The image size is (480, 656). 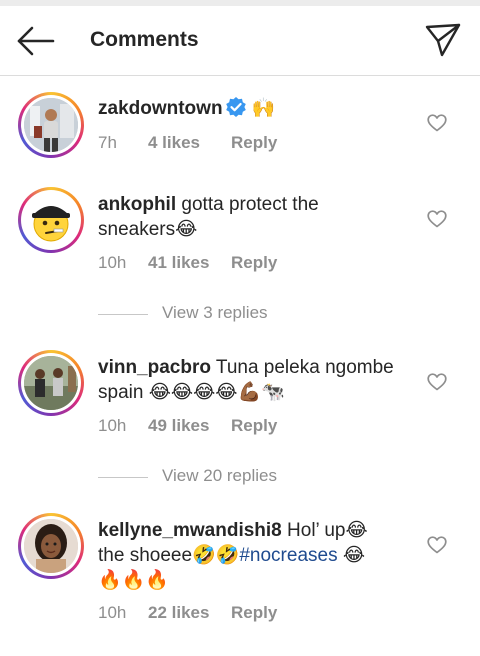 I want to click on arrow-left-icon, so click(x=36, y=41).